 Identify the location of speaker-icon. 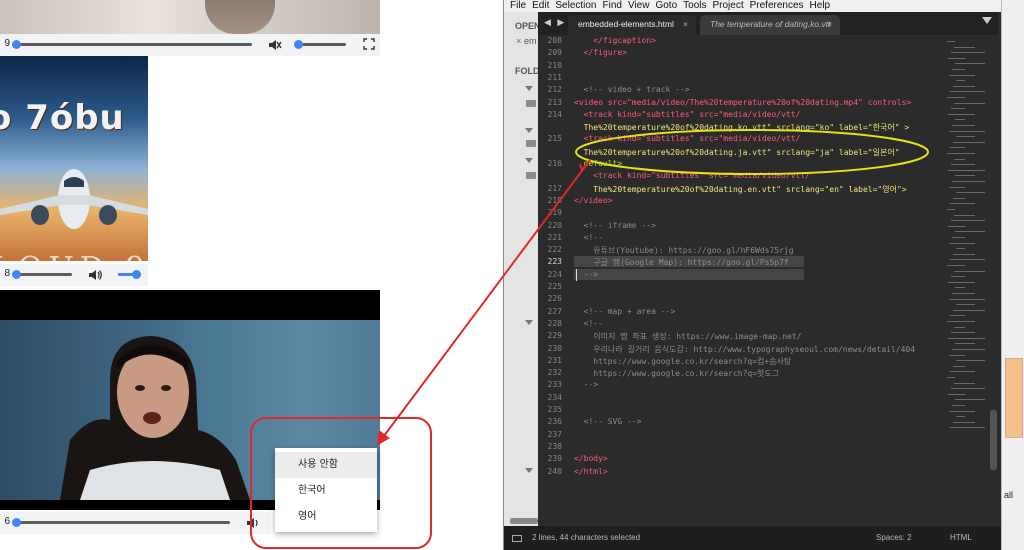
(95, 275).